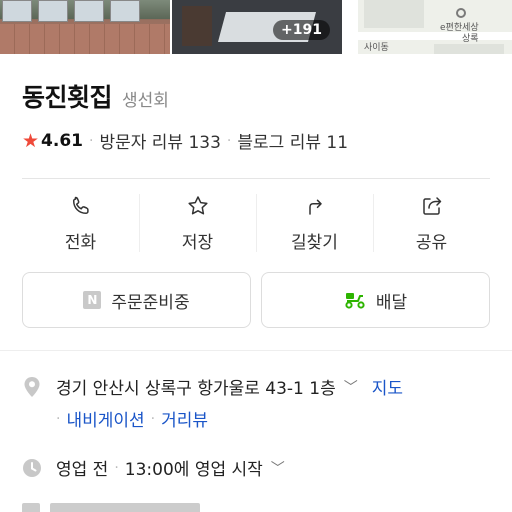 Image resolution: width=512 pixels, height=512 pixels. Describe the element at coordinates (197, 225) in the screenshot. I see `save-button: 저장` at that location.